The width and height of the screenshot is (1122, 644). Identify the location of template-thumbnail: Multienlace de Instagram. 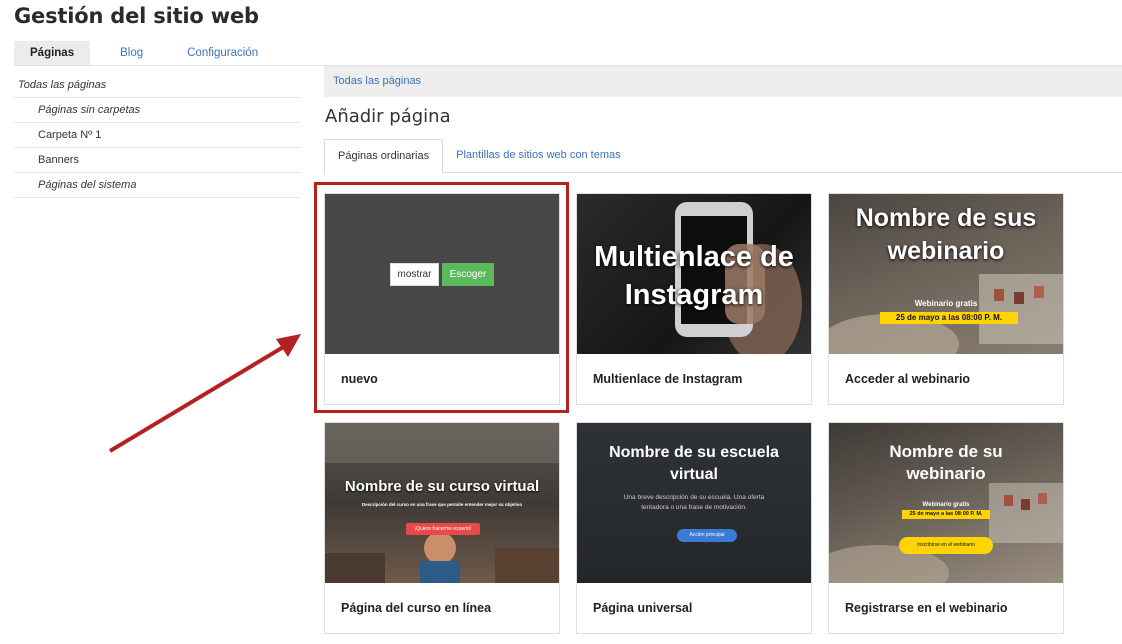
(694, 274).